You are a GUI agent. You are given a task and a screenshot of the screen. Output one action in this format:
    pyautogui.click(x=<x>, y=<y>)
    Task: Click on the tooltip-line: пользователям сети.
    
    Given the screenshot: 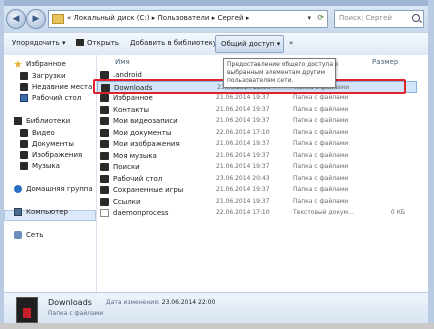 What is the action you would take?
    pyautogui.click(x=260, y=80)
    